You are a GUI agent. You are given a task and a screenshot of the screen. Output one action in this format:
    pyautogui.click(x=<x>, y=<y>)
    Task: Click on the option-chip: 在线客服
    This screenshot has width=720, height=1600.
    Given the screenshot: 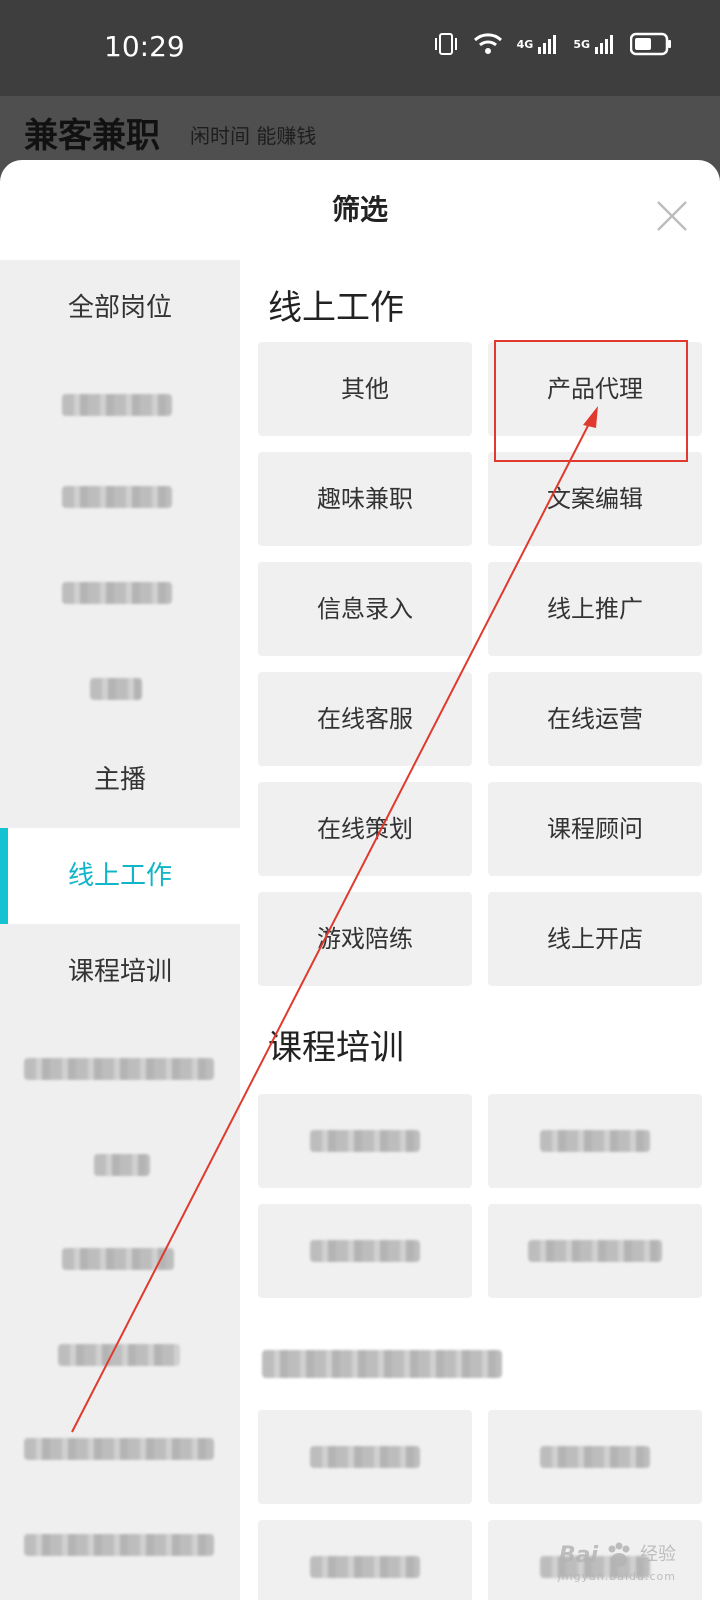 What is the action you would take?
    pyautogui.click(x=365, y=719)
    